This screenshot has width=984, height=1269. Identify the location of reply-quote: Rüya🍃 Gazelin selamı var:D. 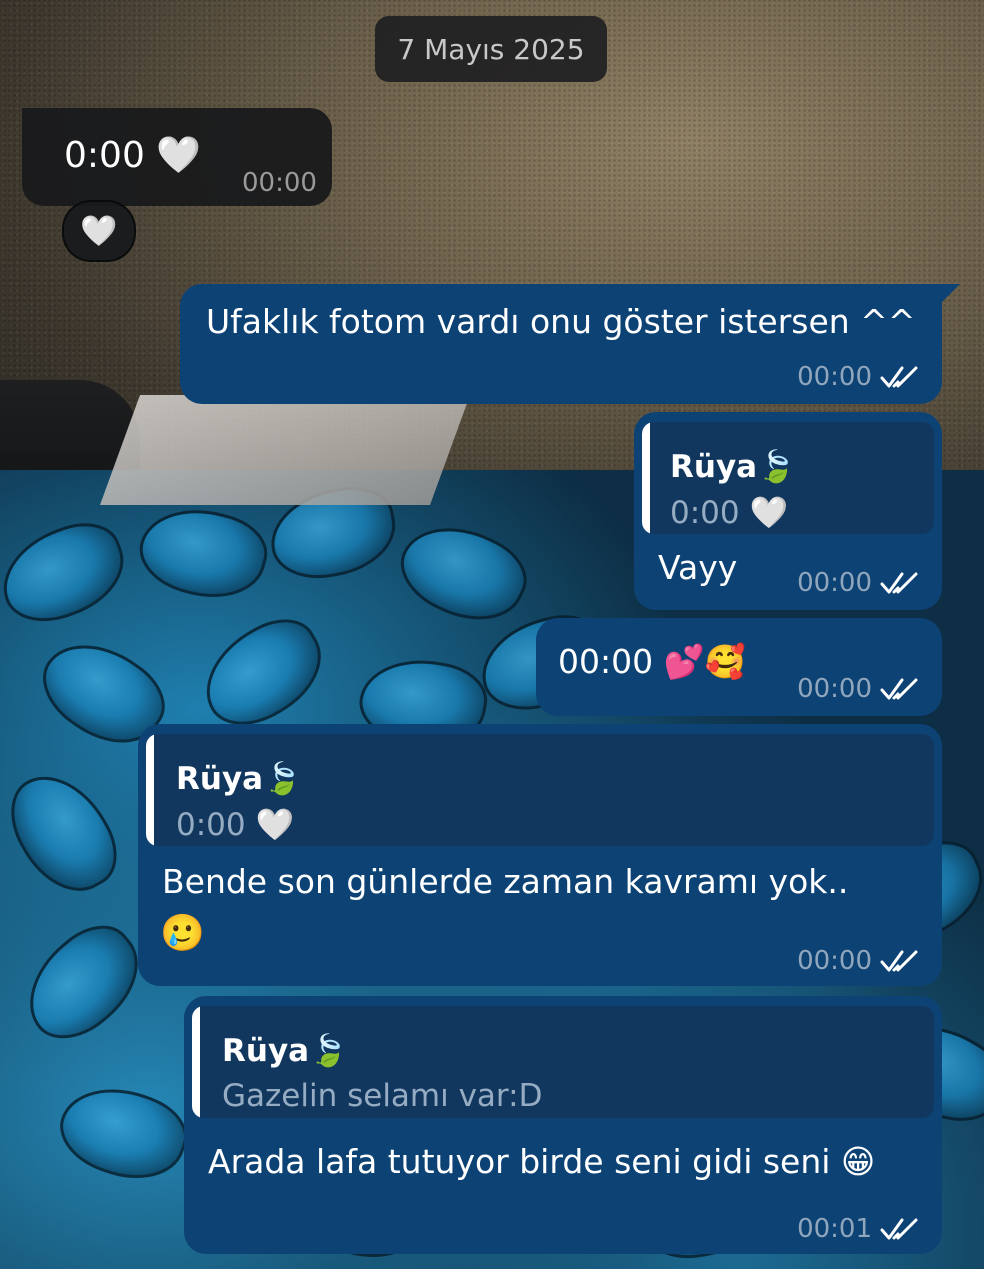
(563, 1062).